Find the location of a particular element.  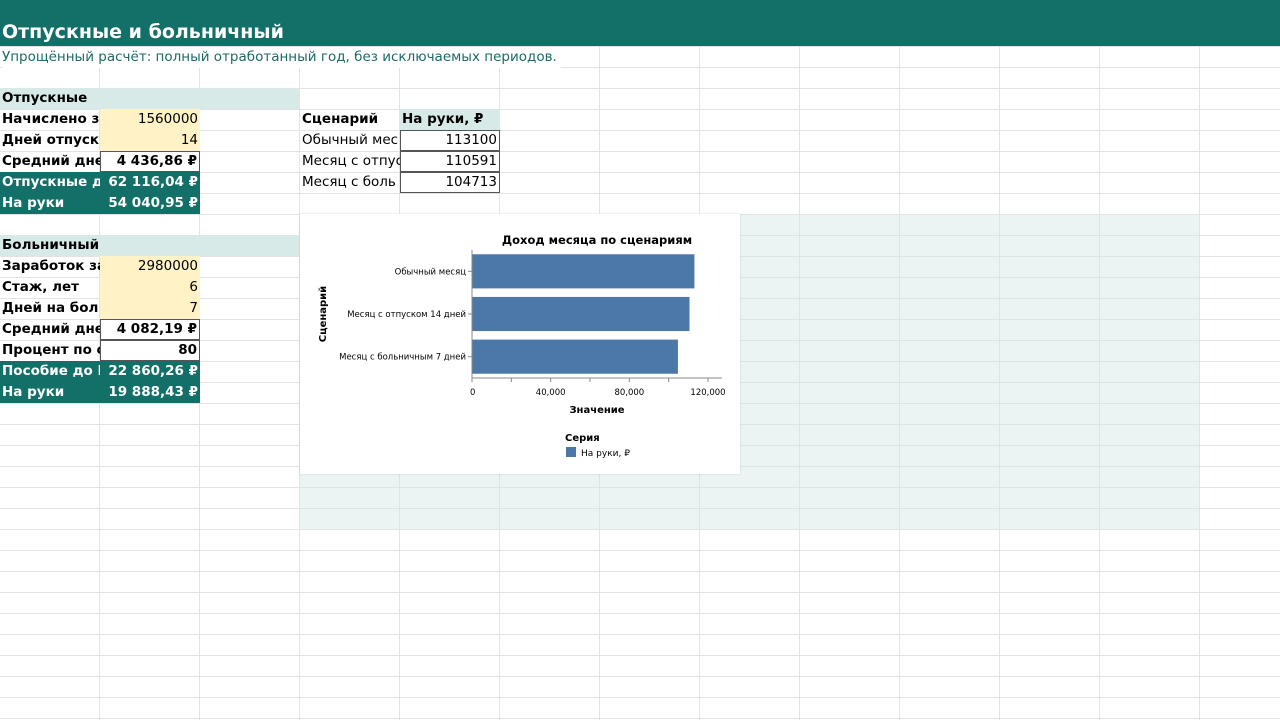

scenario-name-sick: Месяц с боль is located at coordinates (350, 182).